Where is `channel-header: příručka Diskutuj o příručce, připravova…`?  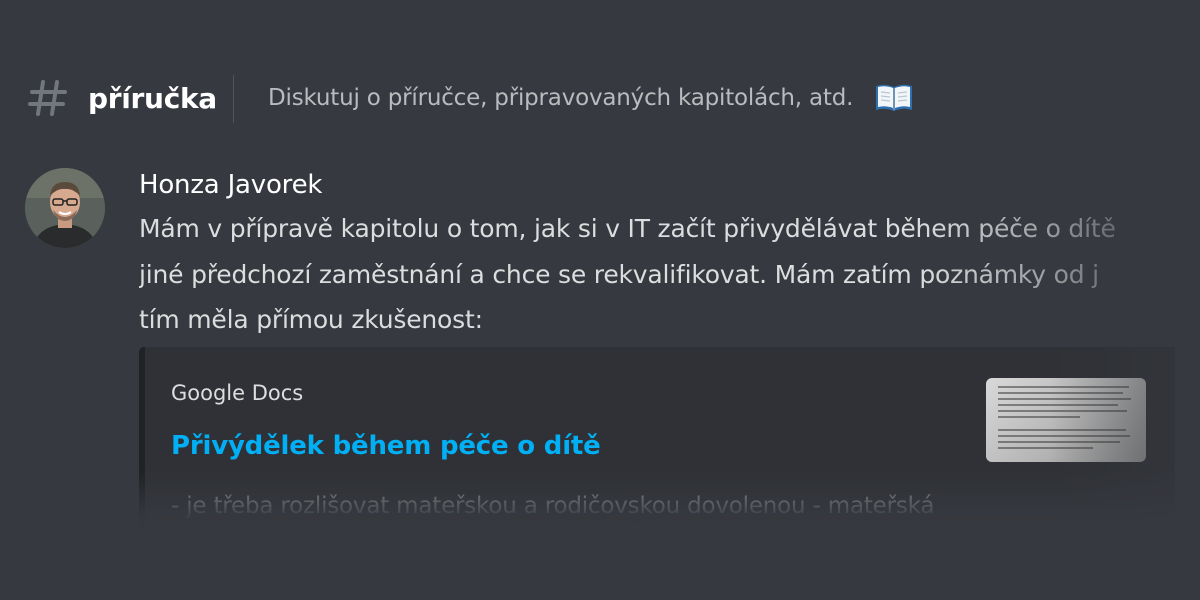 channel-header: příručka Diskutuj o příručce, připravova… is located at coordinates (600, 100).